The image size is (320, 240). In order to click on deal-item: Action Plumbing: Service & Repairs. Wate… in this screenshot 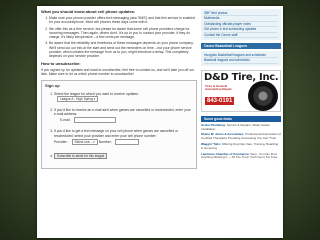, I will do `click(241, 127)`.